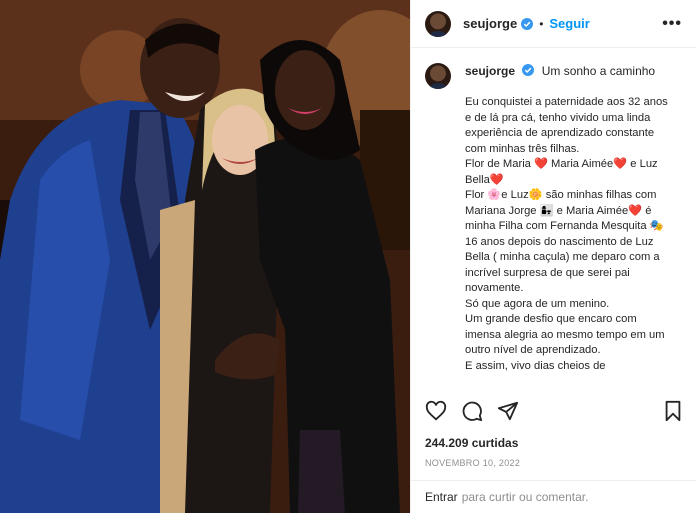  Describe the element at coordinates (472, 463) in the screenshot. I see `post-date: NOVEMBRO 10, 2022` at that location.